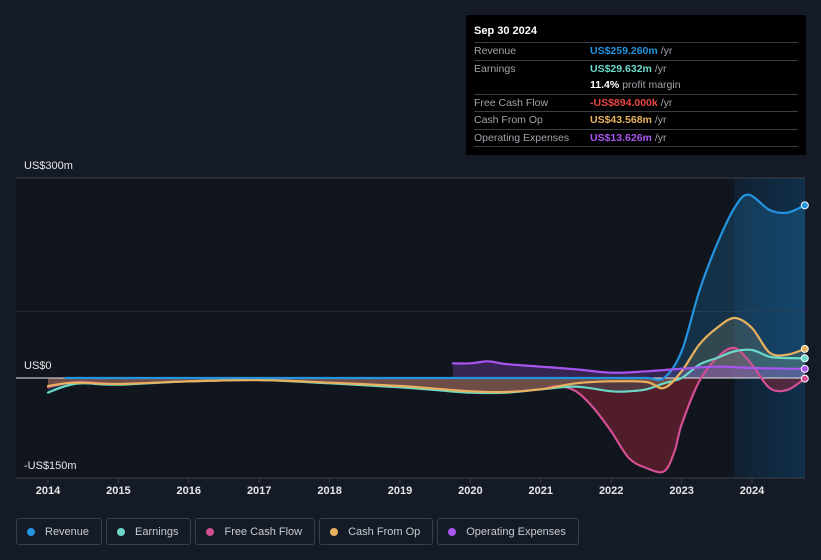  What do you see at coordinates (611, 491) in the screenshot?
I see `x-tick-label: 2022` at bounding box center [611, 491].